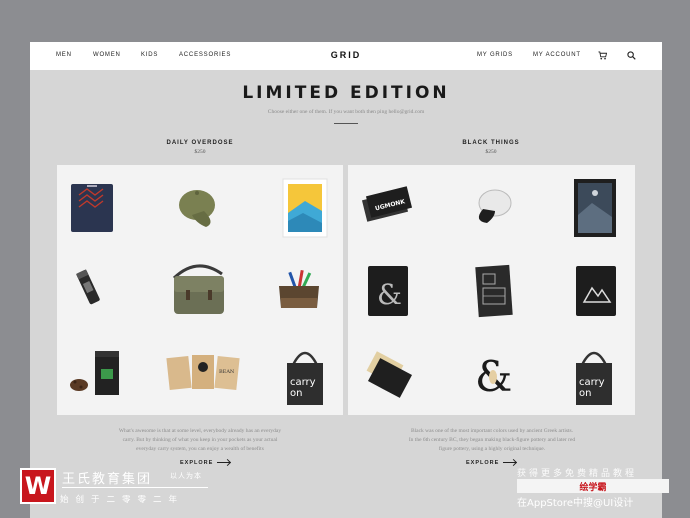 The height and width of the screenshot is (518, 690). I want to click on sculpture-image: &, so click(493, 376).